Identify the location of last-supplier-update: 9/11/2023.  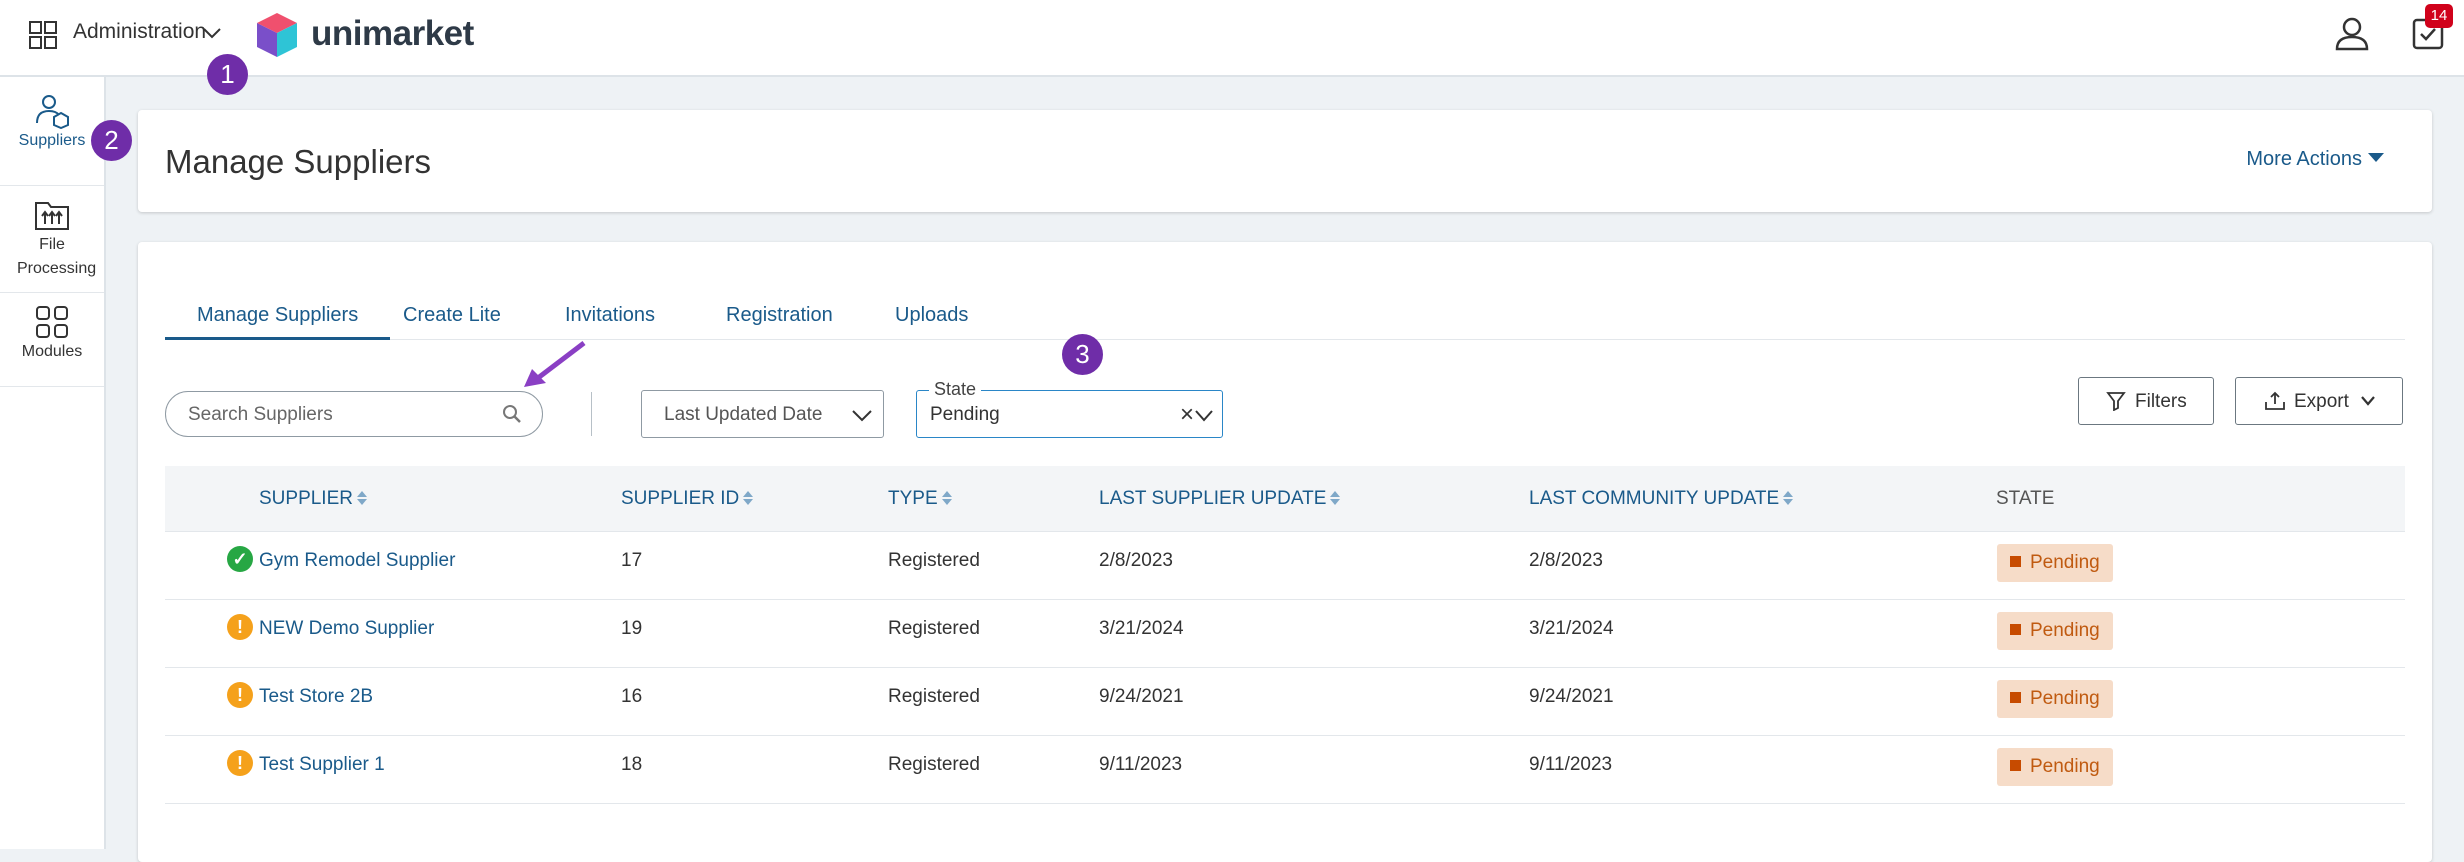
(1141, 764).